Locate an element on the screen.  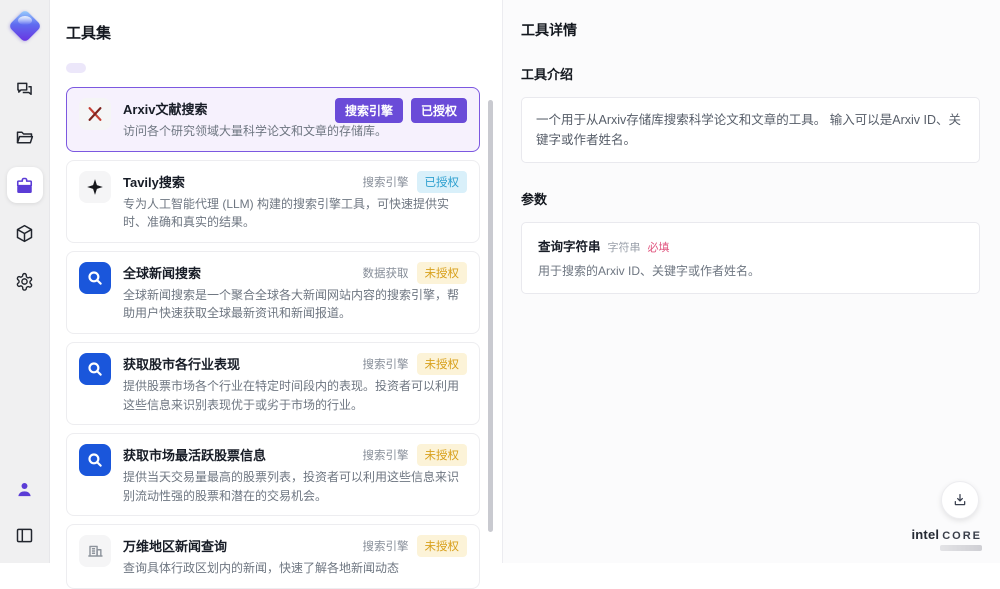
category-badge: 数据获取 is located at coordinates (385, 273).